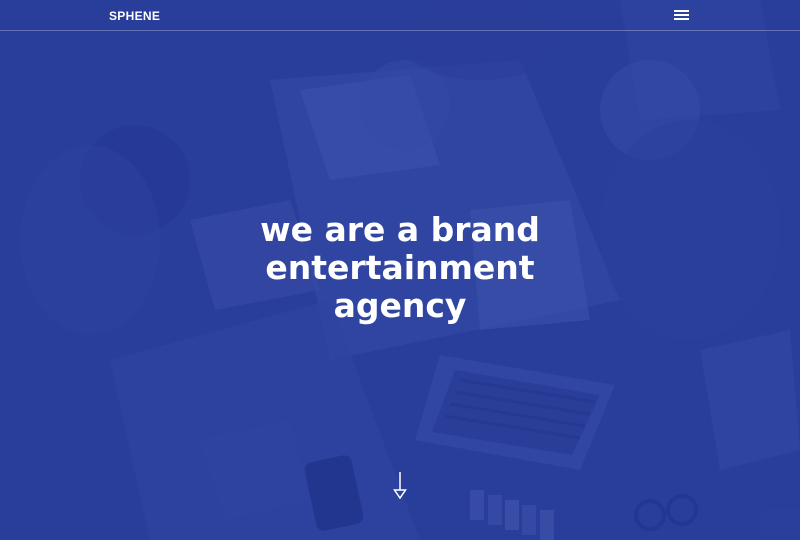  What do you see at coordinates (134, 16) in the screenshot?
I see `site-logo: SPHENE` at bounding box center [134, 16].